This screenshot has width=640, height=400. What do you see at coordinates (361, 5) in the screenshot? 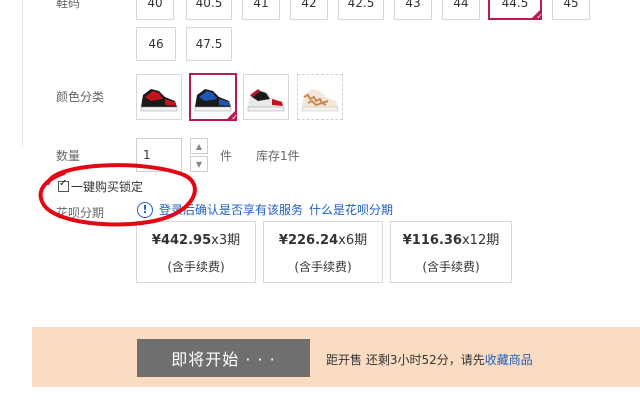
I see `size-option-text: 42.5` at bounding box center [361, 5].